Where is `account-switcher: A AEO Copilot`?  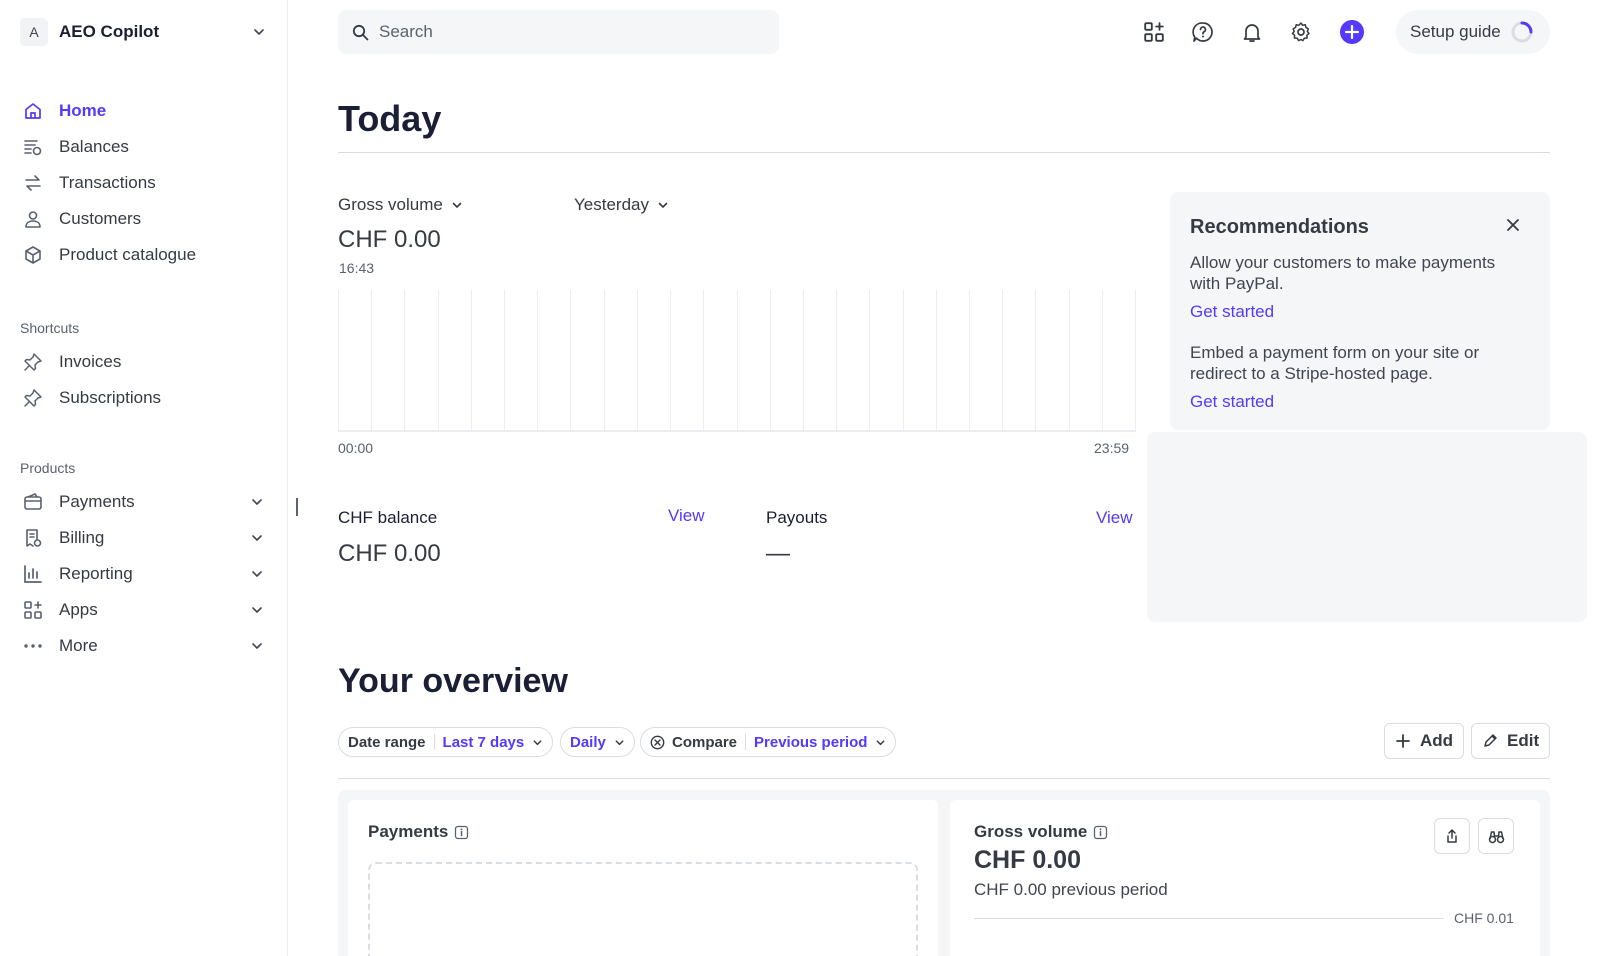 account-switcher: A AEO Copilot is located at coordinates (143, 32).